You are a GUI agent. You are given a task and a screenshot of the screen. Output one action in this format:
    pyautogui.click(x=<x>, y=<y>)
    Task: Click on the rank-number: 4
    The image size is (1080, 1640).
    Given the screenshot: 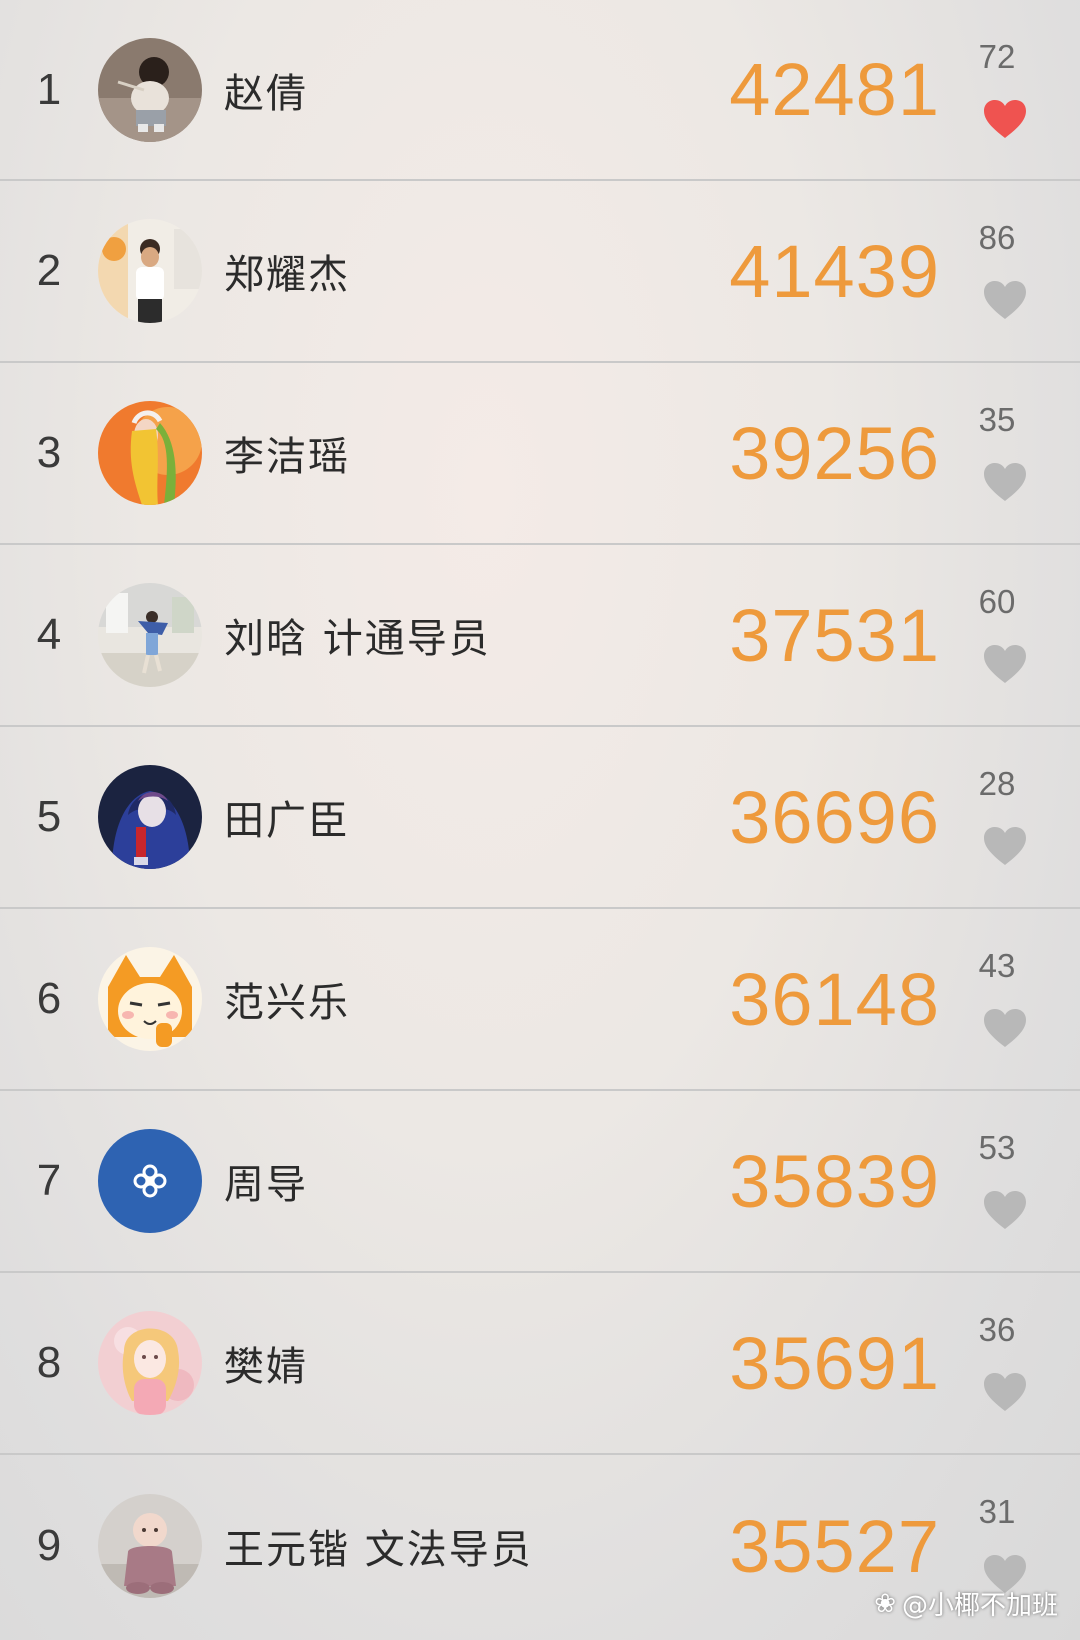 What is the action you would take?
    pyautogui.click(x=49, y=634)
    